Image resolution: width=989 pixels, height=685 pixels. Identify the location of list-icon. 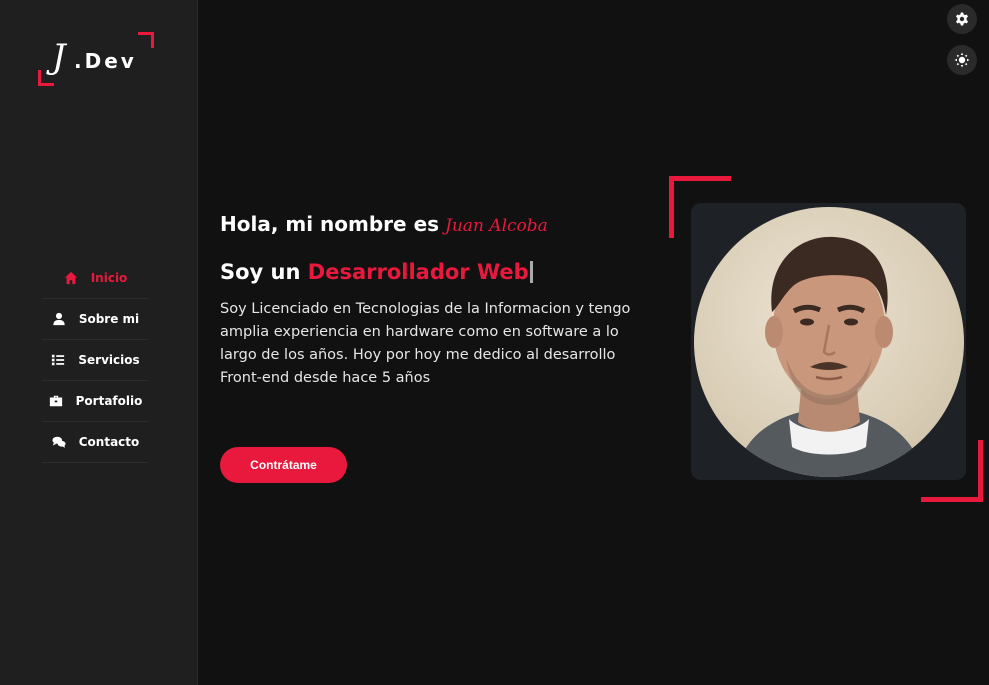
(58, 360).